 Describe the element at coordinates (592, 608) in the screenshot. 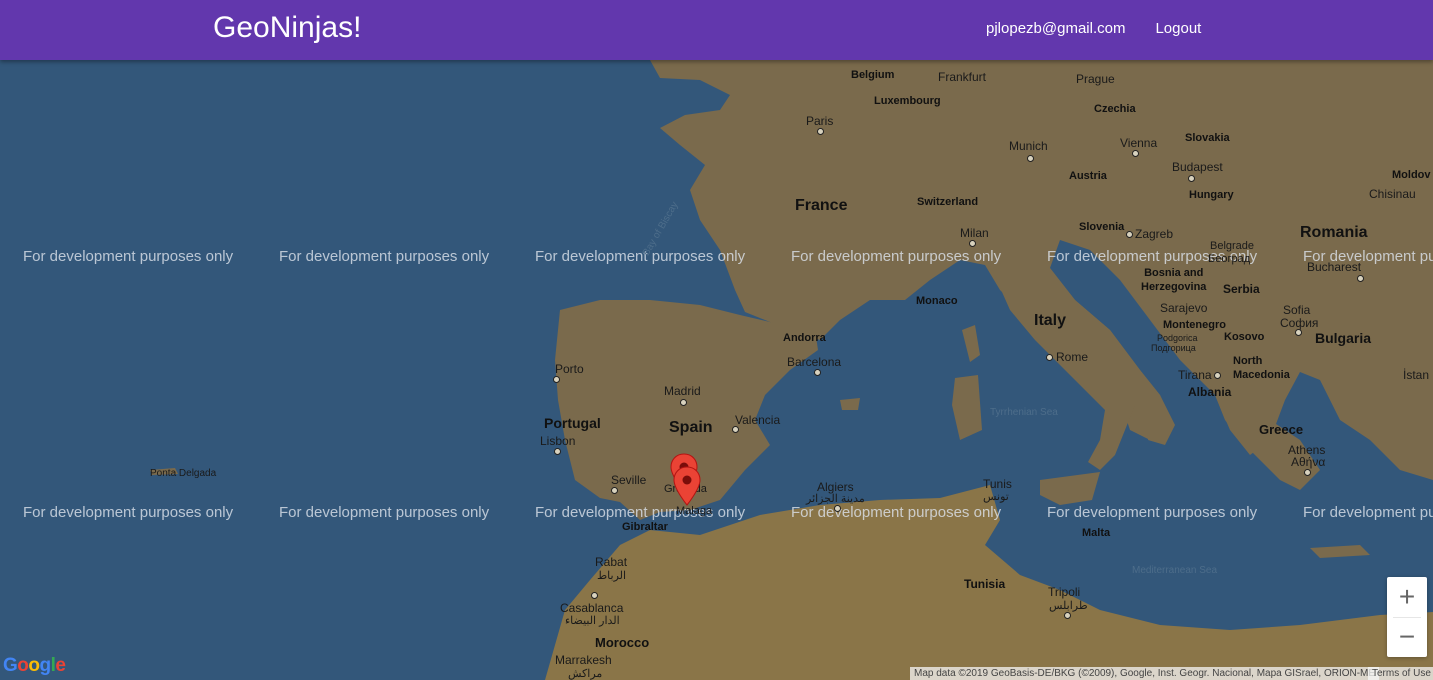

I see `city-label-casablanca: Casablanca` at that location.